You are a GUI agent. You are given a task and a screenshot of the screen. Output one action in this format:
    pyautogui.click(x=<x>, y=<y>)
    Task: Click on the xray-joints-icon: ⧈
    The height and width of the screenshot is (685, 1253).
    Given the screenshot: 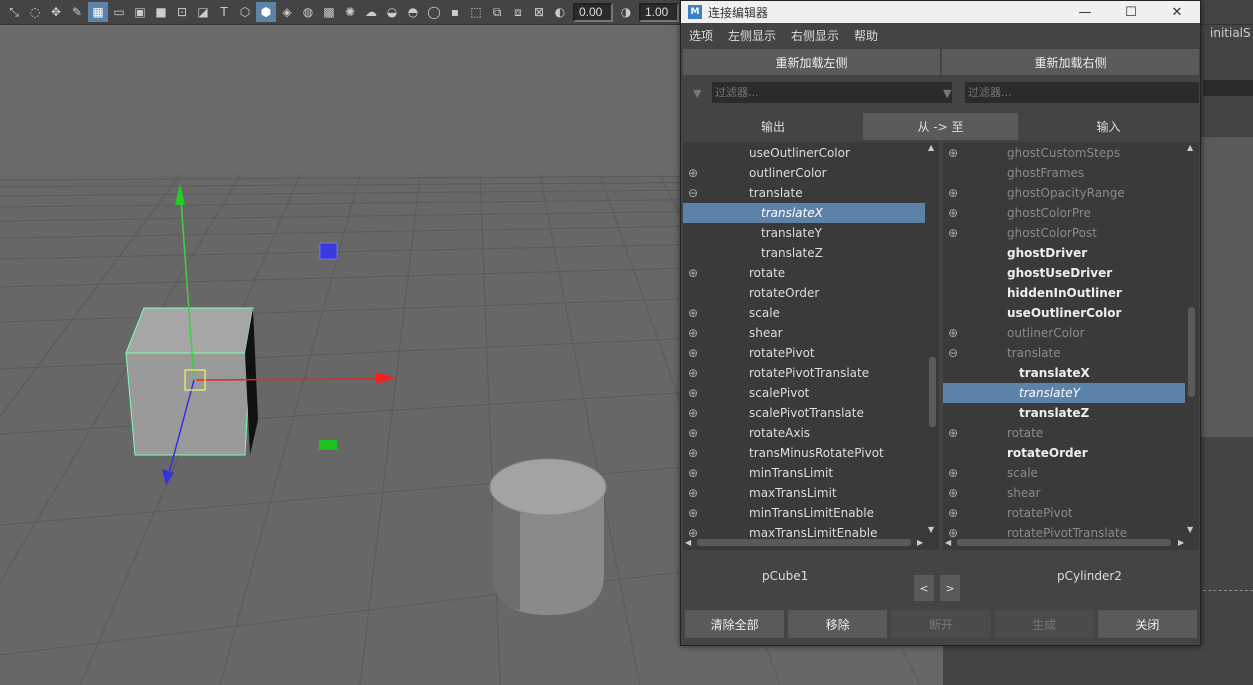 What is the action you would take?
    pyautogui.click(x=518, y=12)
    